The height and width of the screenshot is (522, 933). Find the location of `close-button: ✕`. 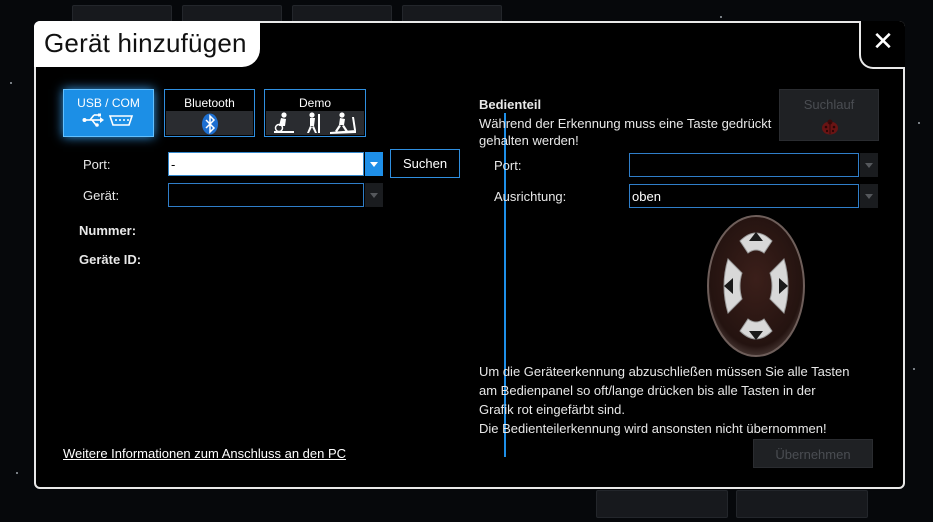

close-button: ✕ is located at coordinates (882, 45).